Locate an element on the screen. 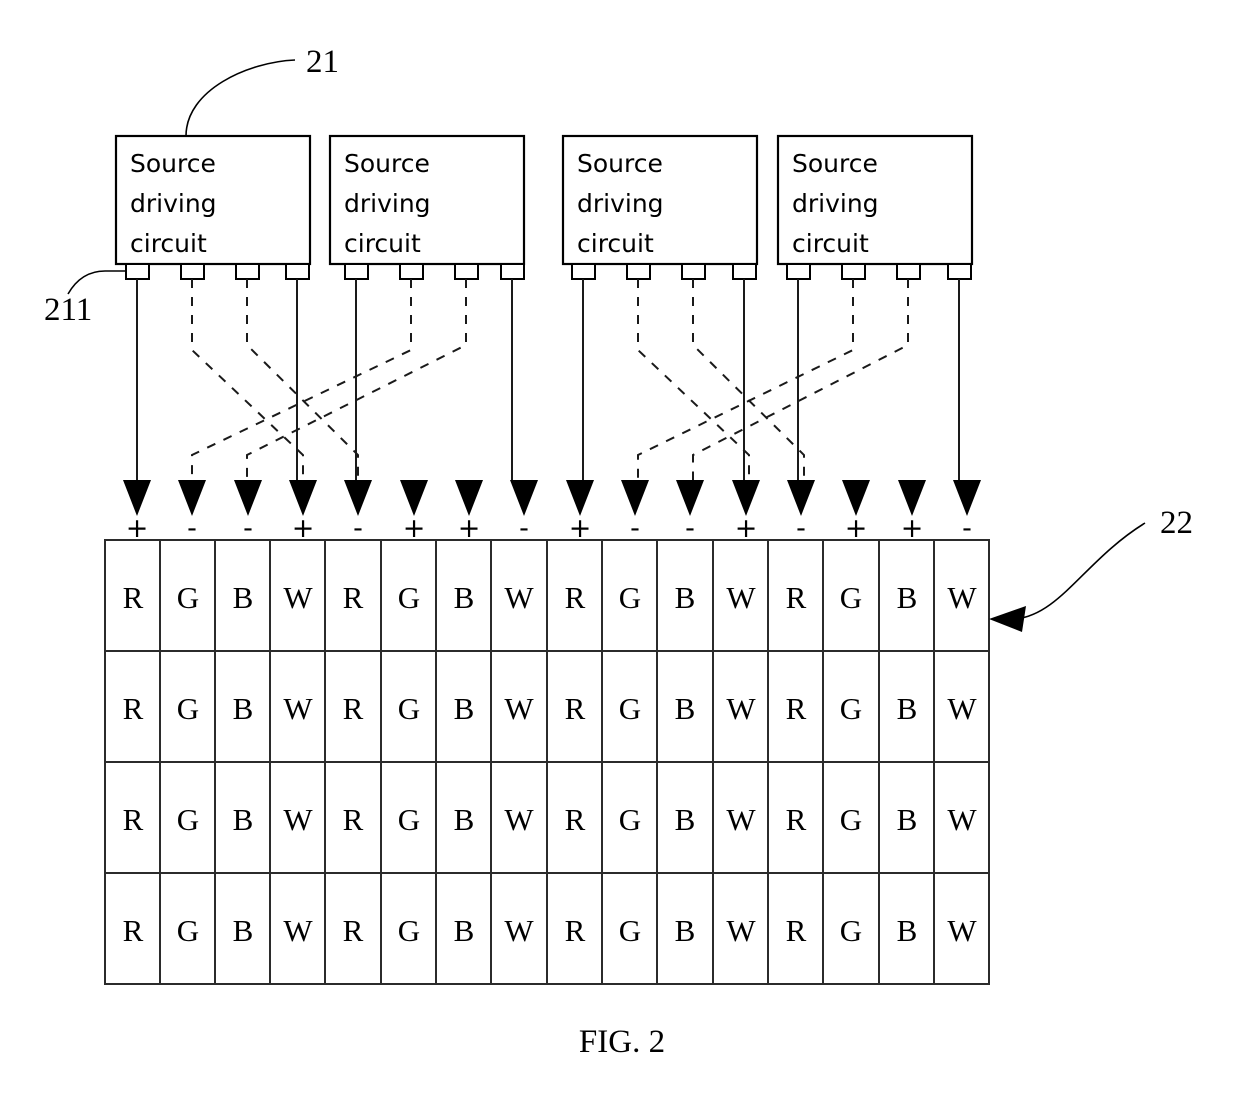  driver-block-line1: Source is located at coordinates (173, 163).